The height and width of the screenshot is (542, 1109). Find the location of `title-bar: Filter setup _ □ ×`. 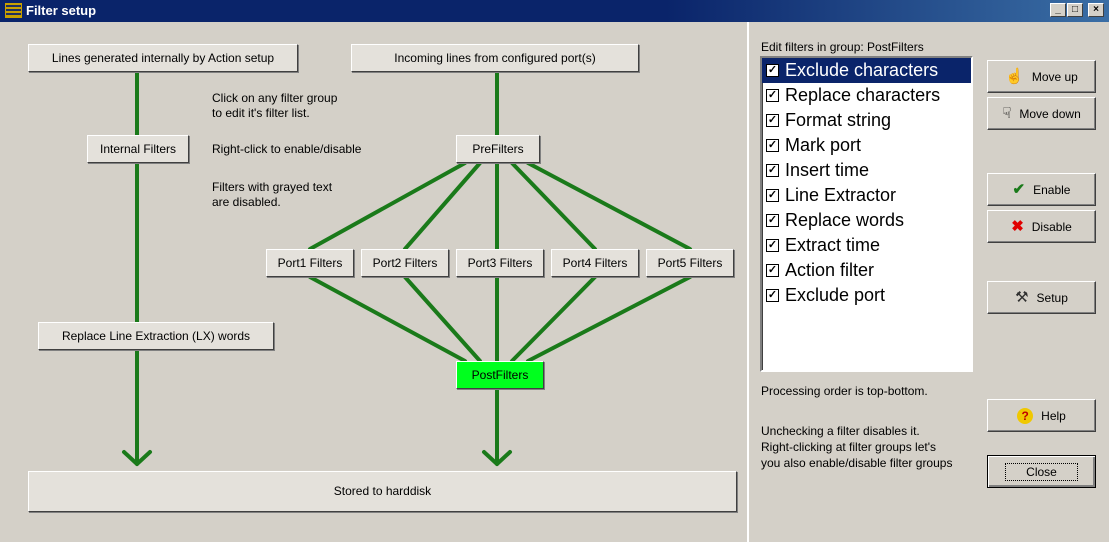

title-bar: Filter setup _ □ × is located at coordinates (554, 11).